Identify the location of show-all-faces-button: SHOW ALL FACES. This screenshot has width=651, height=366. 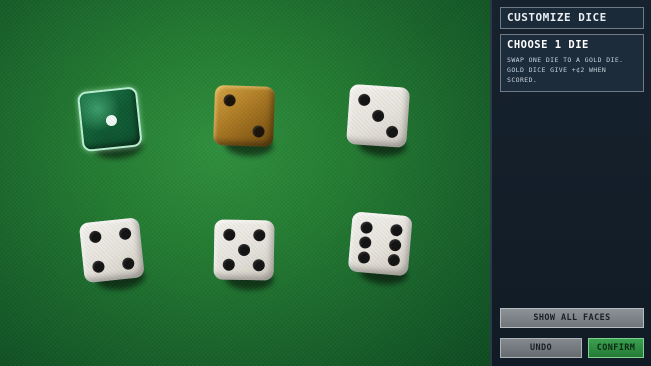
(572, 318).